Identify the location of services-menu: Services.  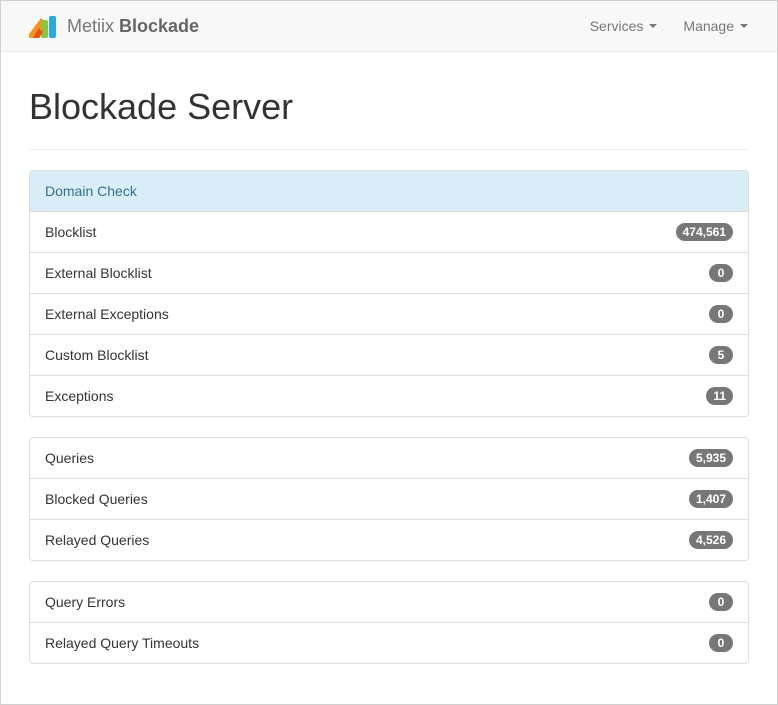
(624, 26).